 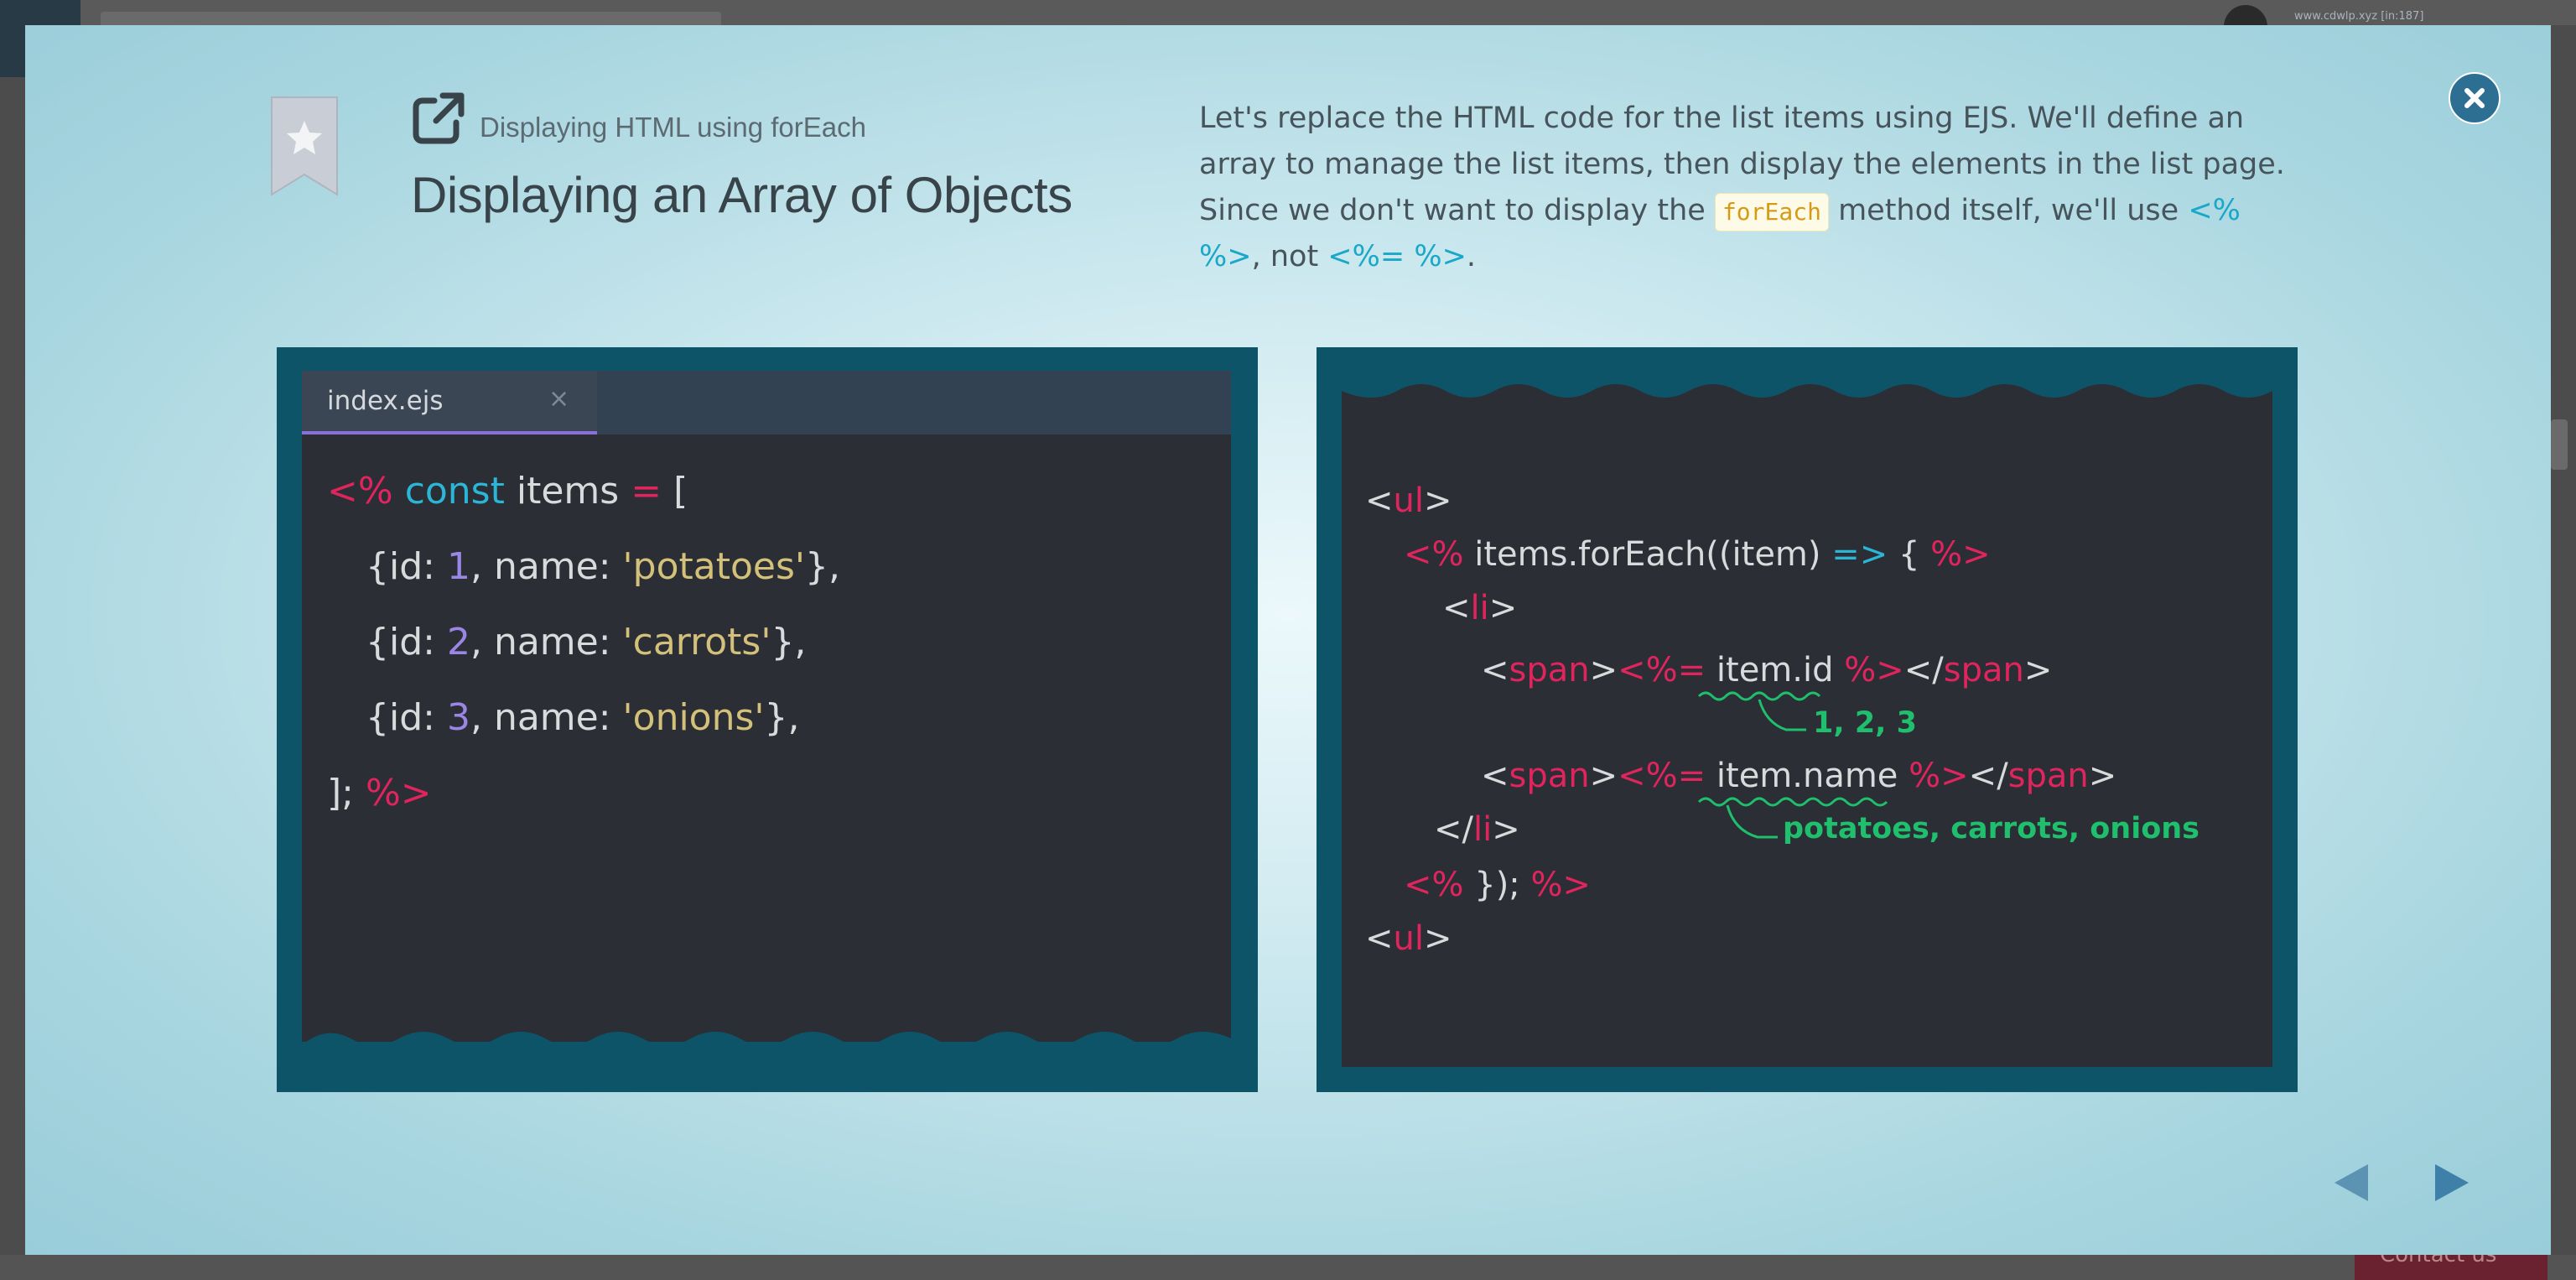 I want to click on code-line: {id: 3, name: 'onions'},, so click(x=582, y=717).